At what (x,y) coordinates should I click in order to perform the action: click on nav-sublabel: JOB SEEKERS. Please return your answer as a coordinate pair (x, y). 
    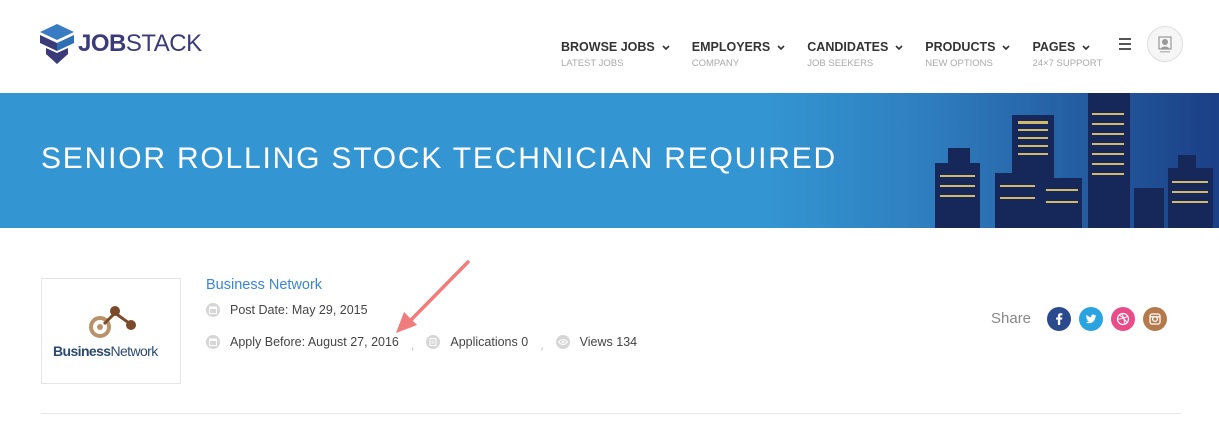
    Looking at the image, I should click on (840, 63).